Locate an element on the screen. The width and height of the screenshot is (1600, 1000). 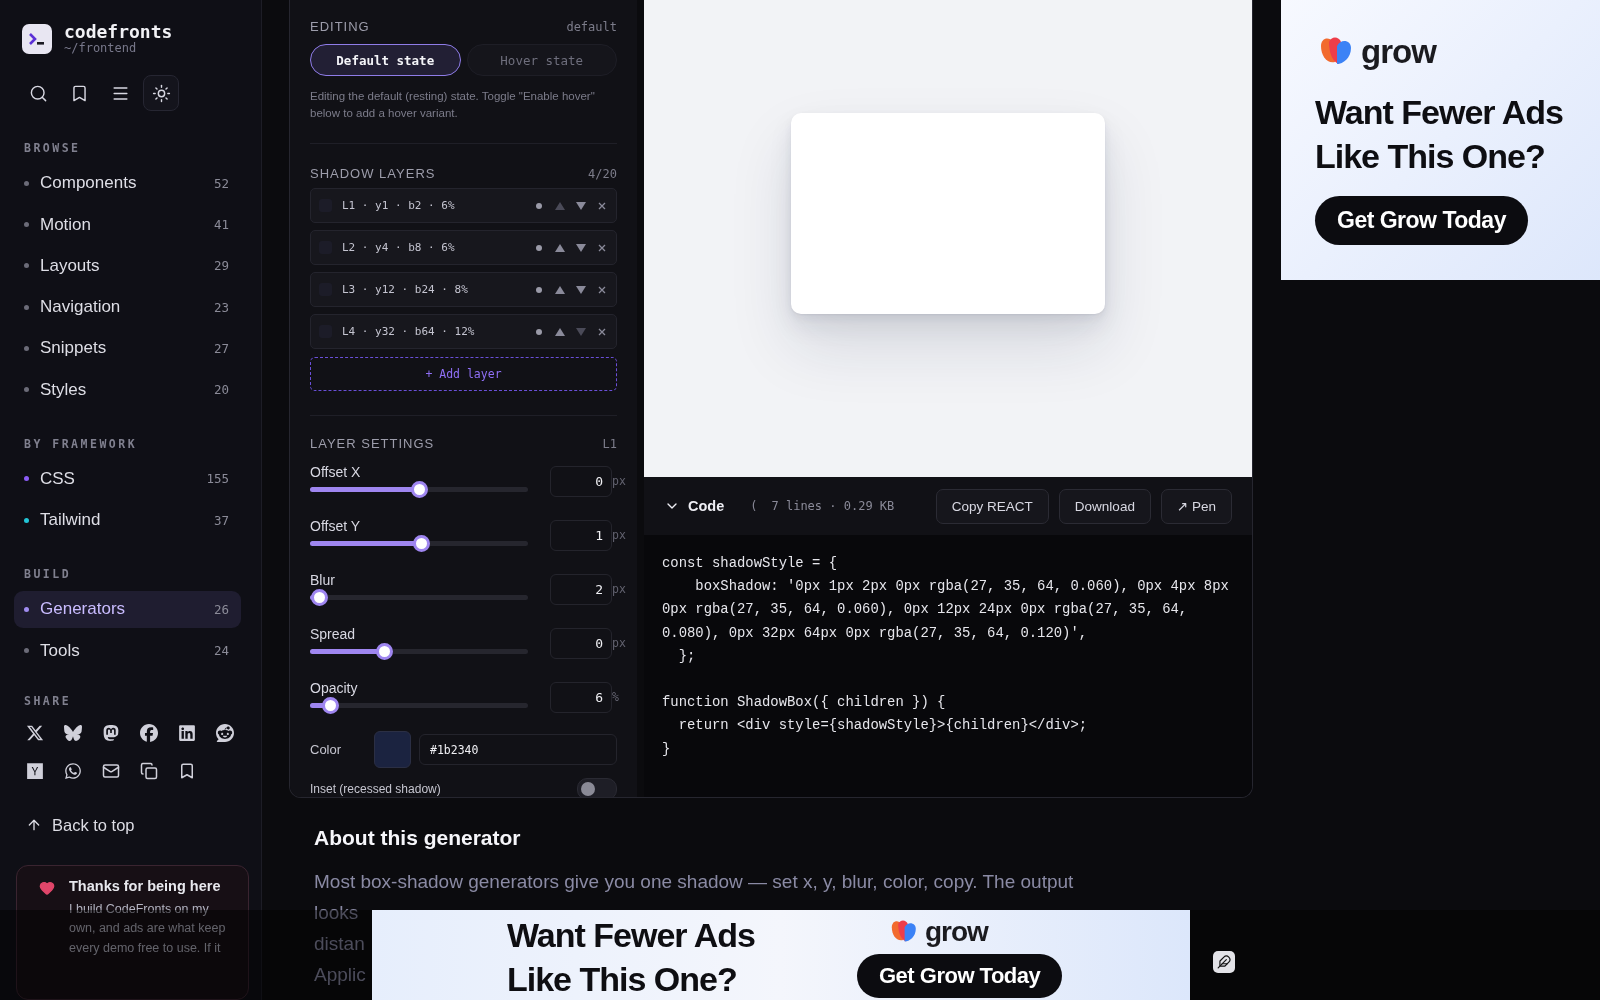
section-title: BUILD is located at coordinates (48, 574).